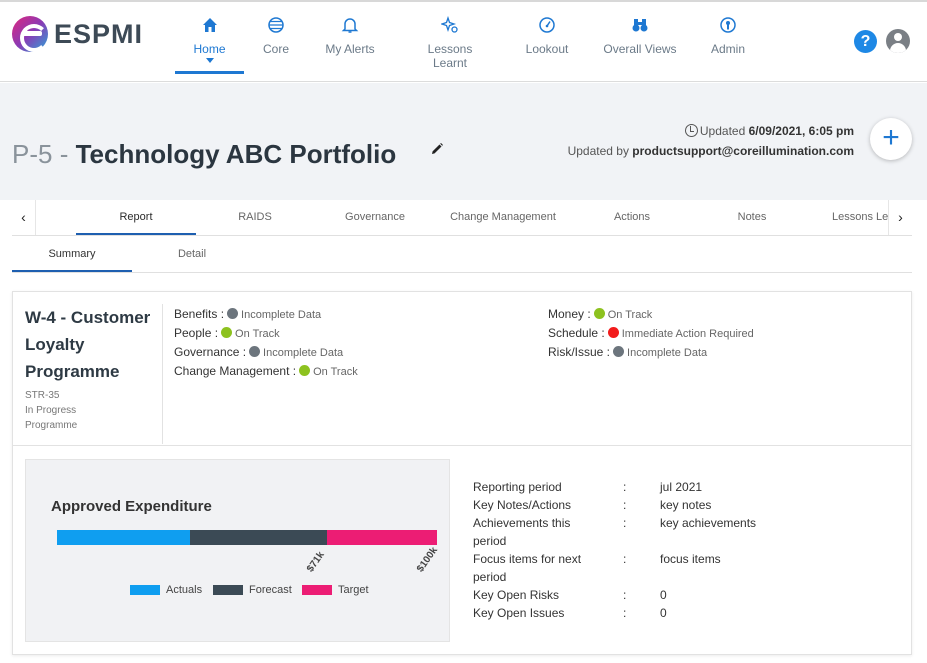 The width and height of the screenshot is (927, 663). I want to click on user-avatar-icon, so click(898, 41).